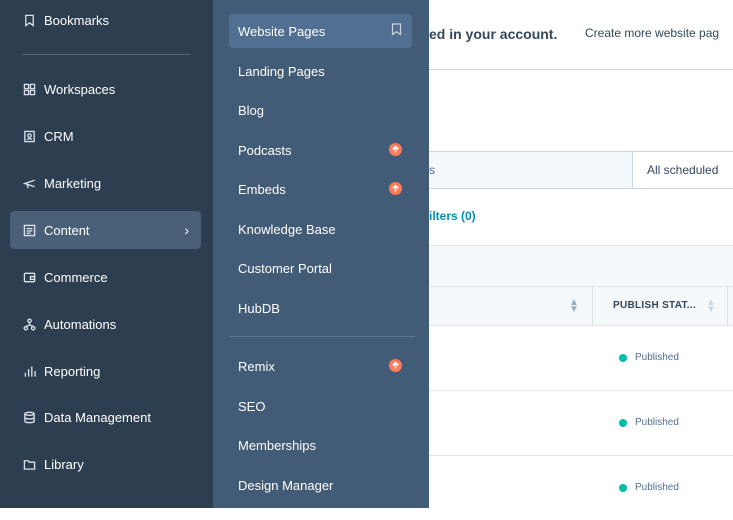 The height and width of the screenshot is (520, 733). I want to click on automations-icon, so click(29, 324).